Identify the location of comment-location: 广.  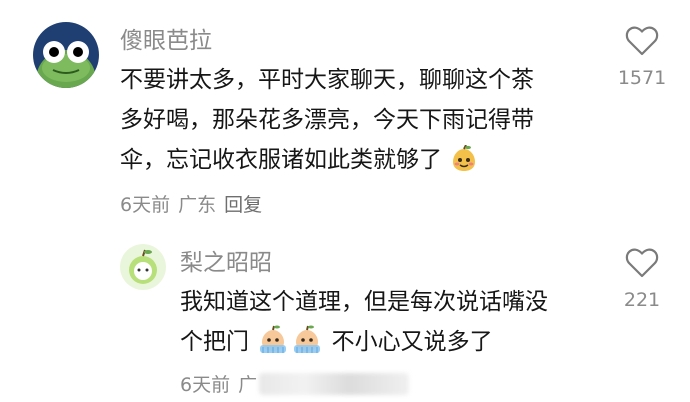
(248, 385).